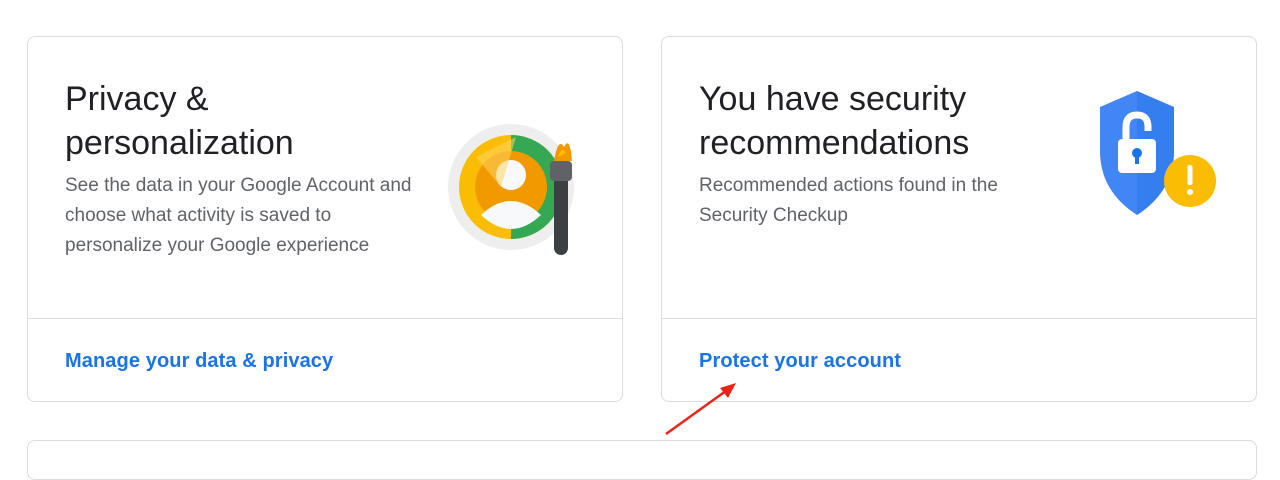  What do you see at coordinates (199, 361) in the screenshot?
I see `manage-data-privacy-link: Manage your data & privacy` at bounding box center [199, 361].